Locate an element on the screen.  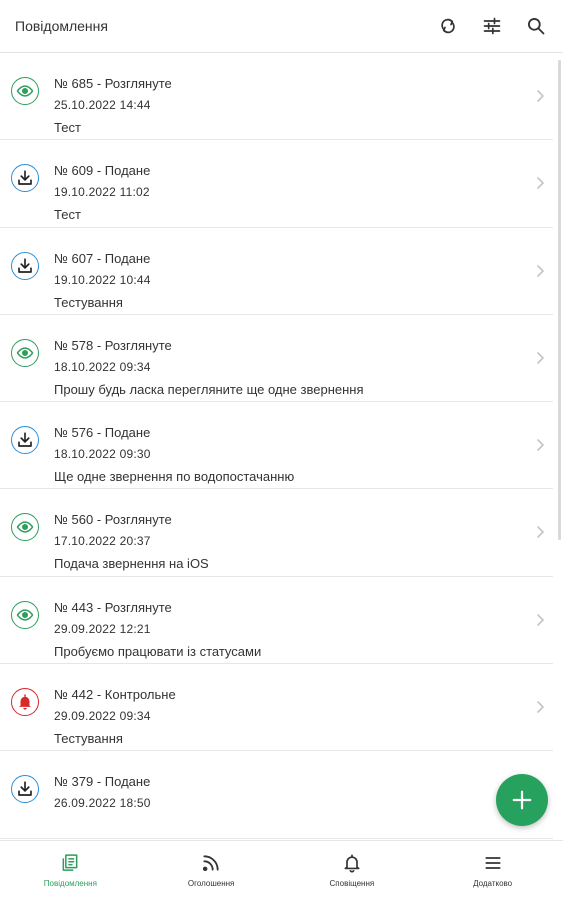
nav-item-announcements: Оголошення is located at coordinates (211, 870).